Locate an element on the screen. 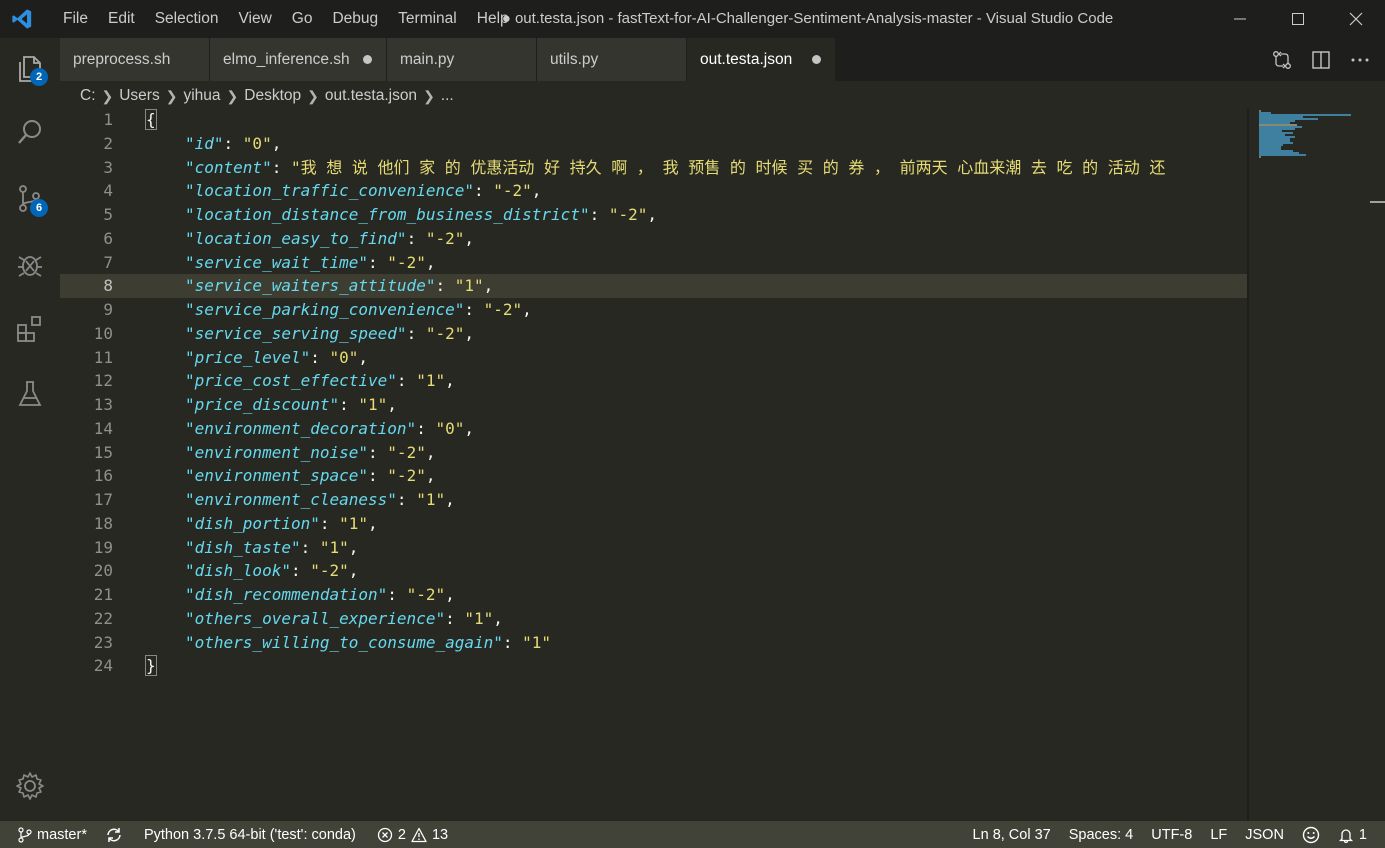  code-content: "dish_look": "-2", is located at coordinates (272, 571).